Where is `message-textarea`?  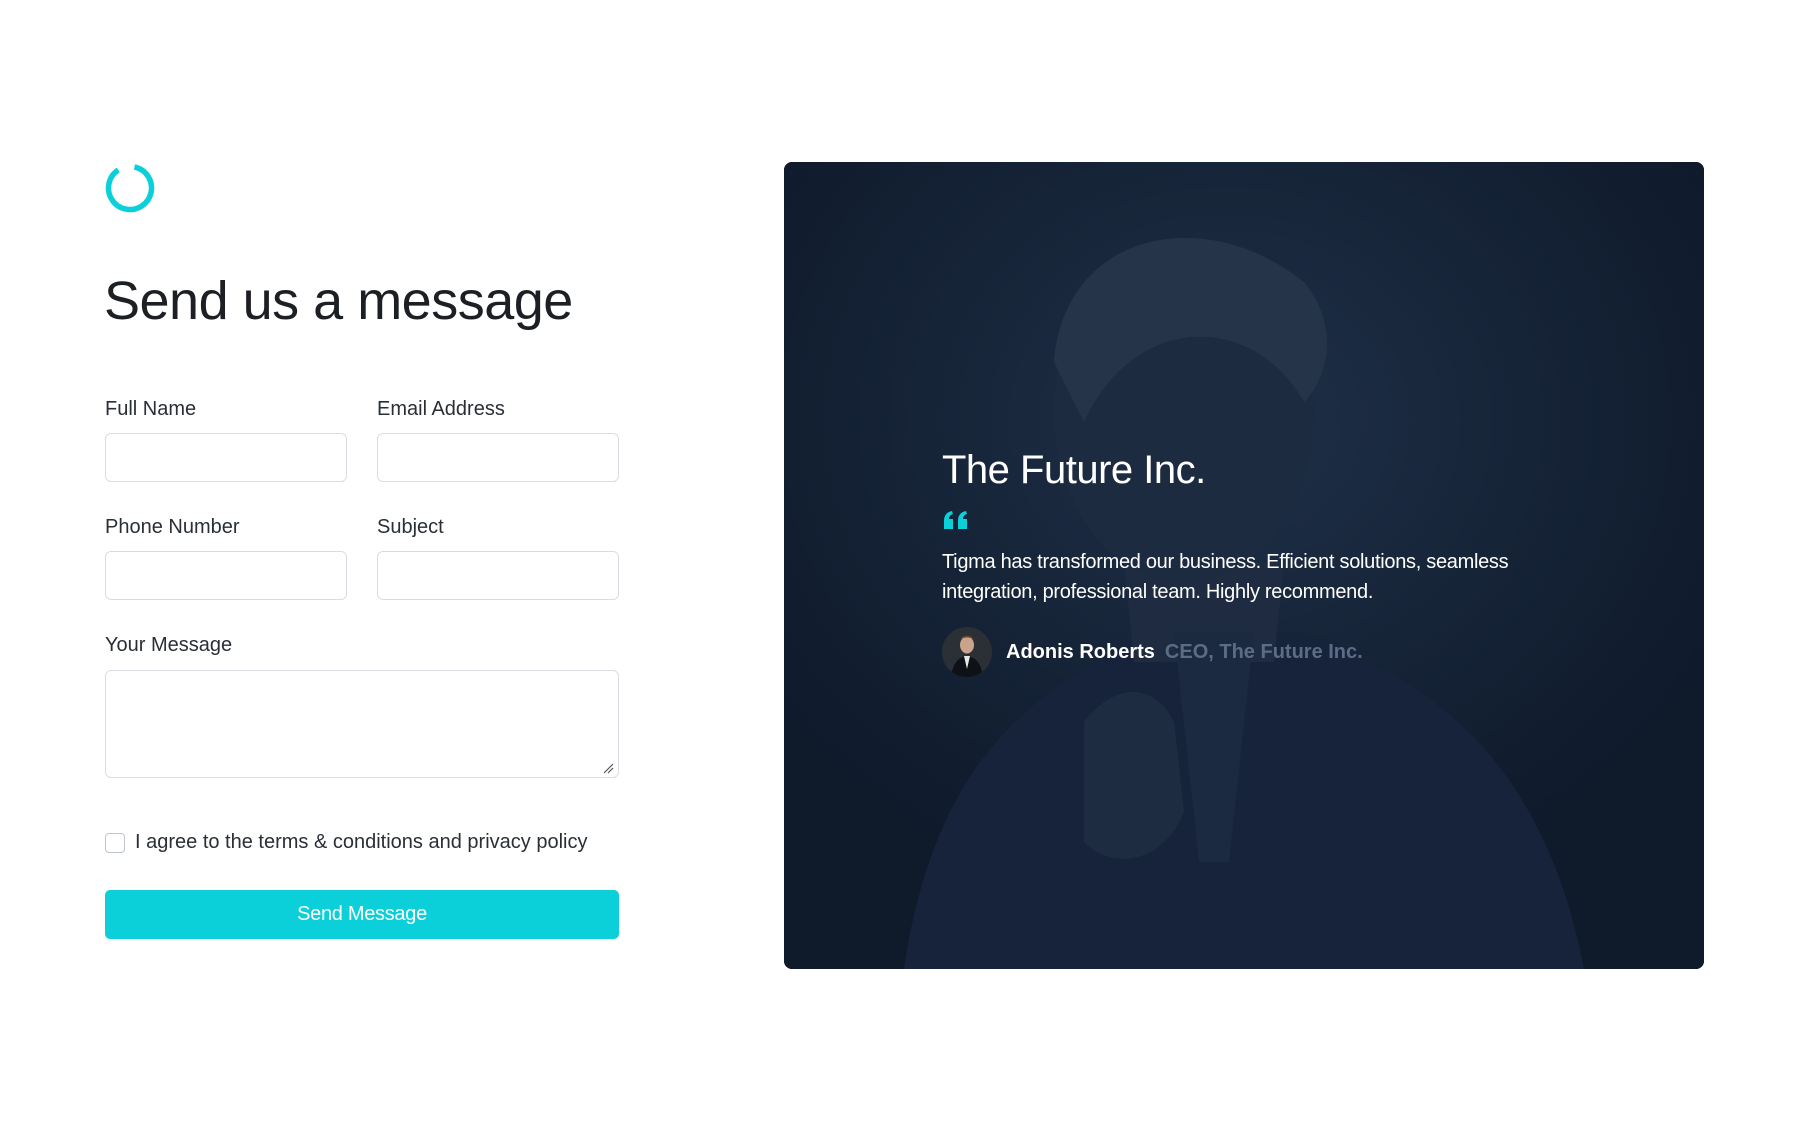 message-textarea is located at coordinates (362, 724).